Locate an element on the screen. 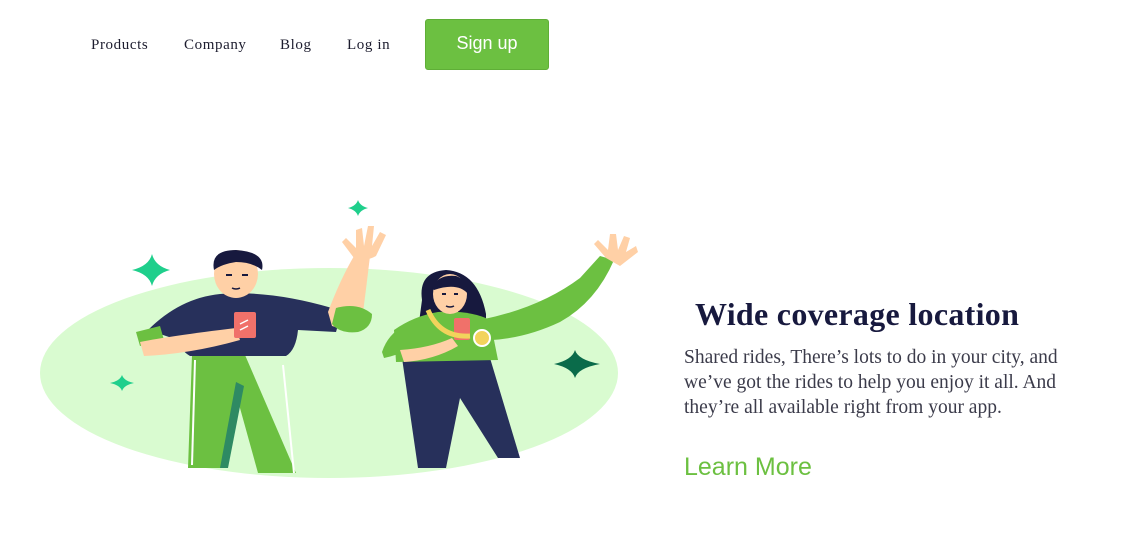 This screenshot has height=555, width=1137. nav-products-link: Products is located at coordinates (119, 45).